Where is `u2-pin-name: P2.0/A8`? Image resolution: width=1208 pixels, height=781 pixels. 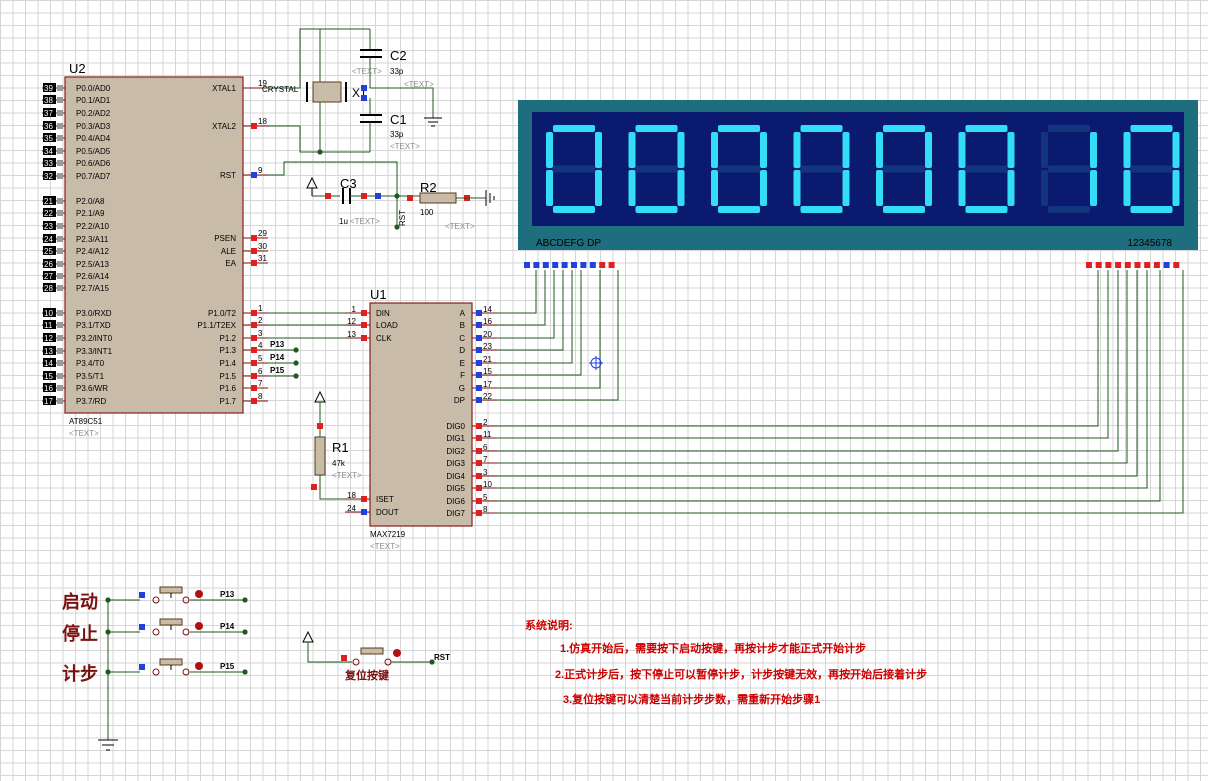
u2-pin-name: P2.0/A8 is located at coordinates (90, 201).